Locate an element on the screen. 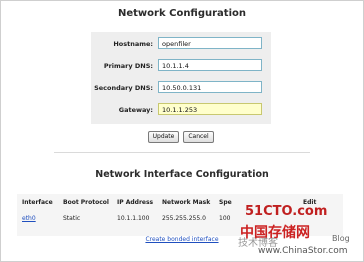 This screenshot has width=364, height=262. column-header-network-mask: Network Mask is located at coordinates (186, 202).